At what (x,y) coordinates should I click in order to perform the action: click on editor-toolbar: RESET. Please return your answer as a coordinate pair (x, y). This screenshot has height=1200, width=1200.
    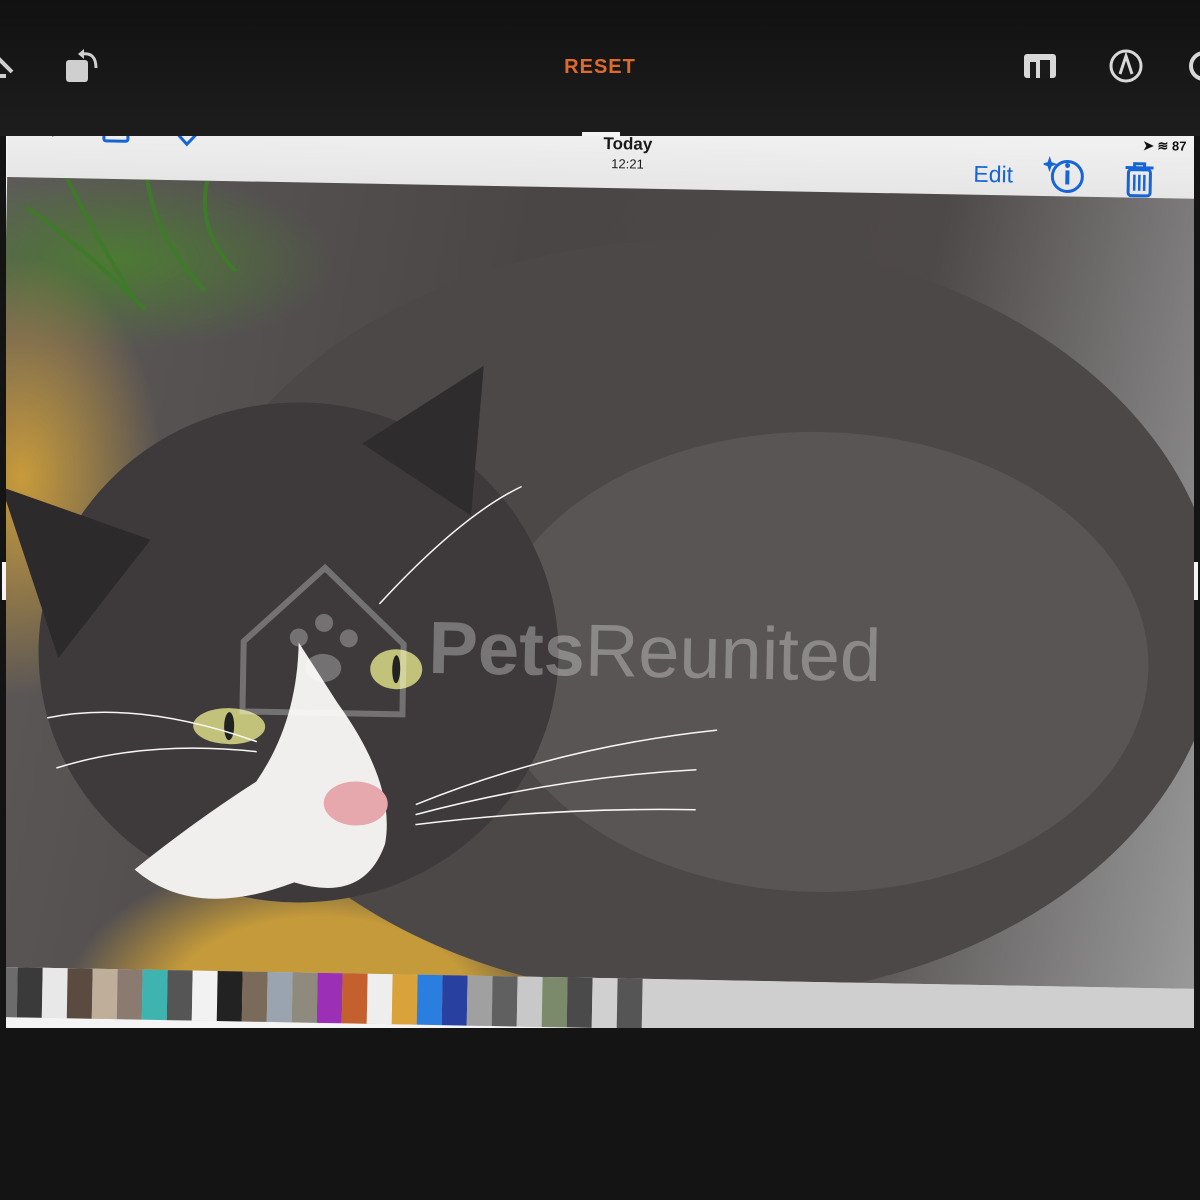
    Looking at the image, I should click on (600, 68).